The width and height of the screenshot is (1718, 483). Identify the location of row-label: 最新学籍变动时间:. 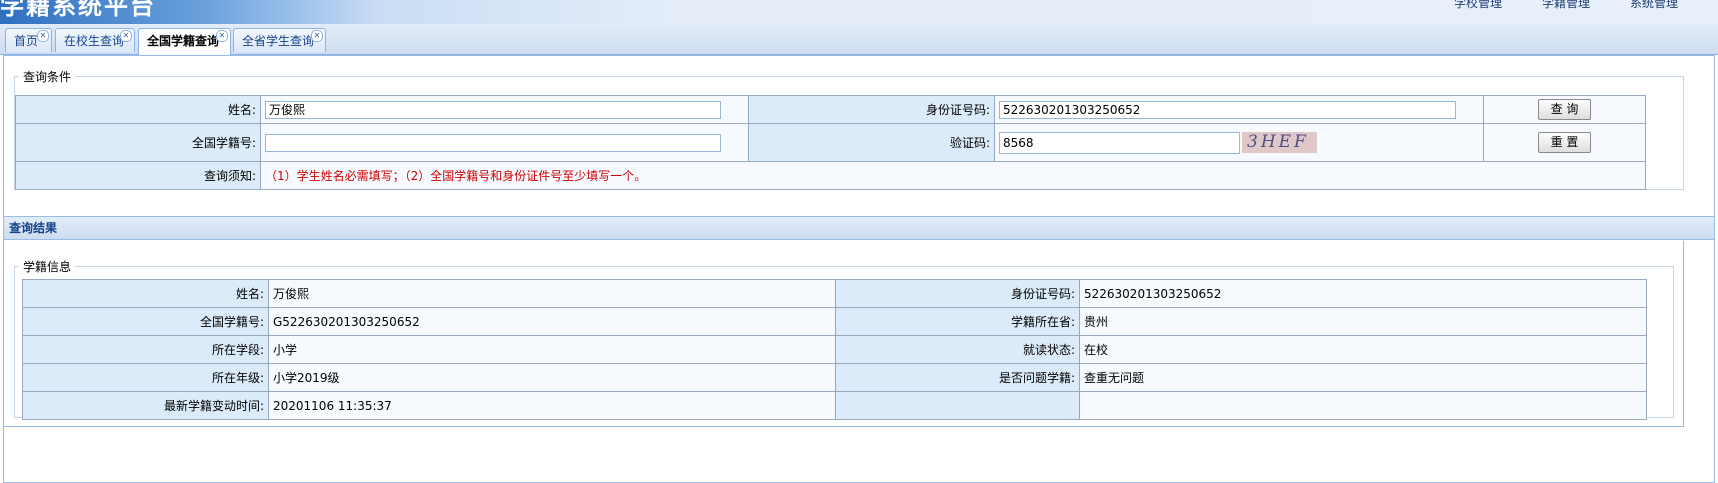
(145, 405).